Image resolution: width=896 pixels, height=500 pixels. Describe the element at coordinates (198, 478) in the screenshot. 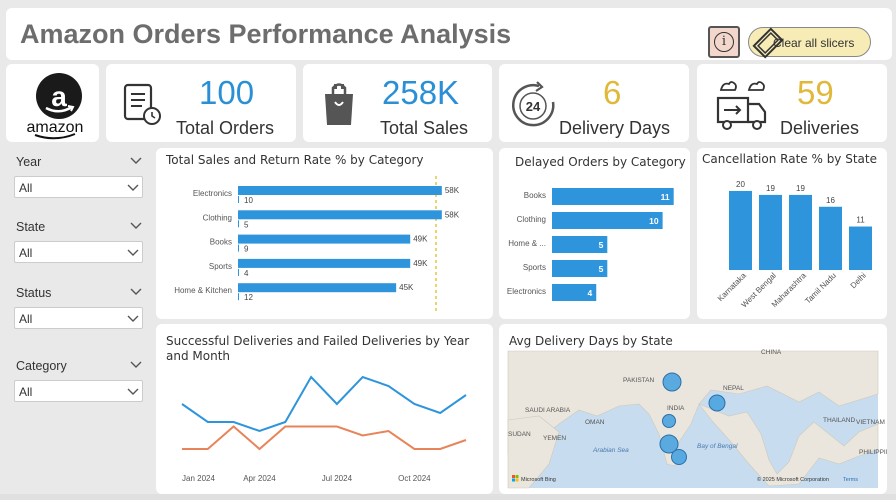

I see `x-tick-label: Jan 2024` at that location.